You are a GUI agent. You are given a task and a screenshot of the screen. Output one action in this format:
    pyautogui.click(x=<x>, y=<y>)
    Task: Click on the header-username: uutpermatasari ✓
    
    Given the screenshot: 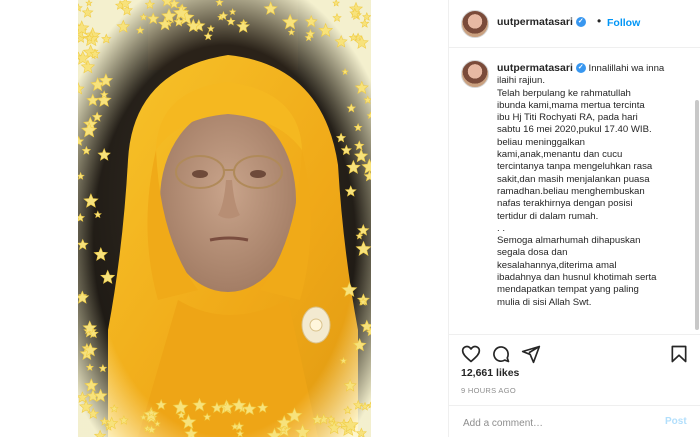 What is the action you would take?
    pyautogui.click(x=541, y=22)
    